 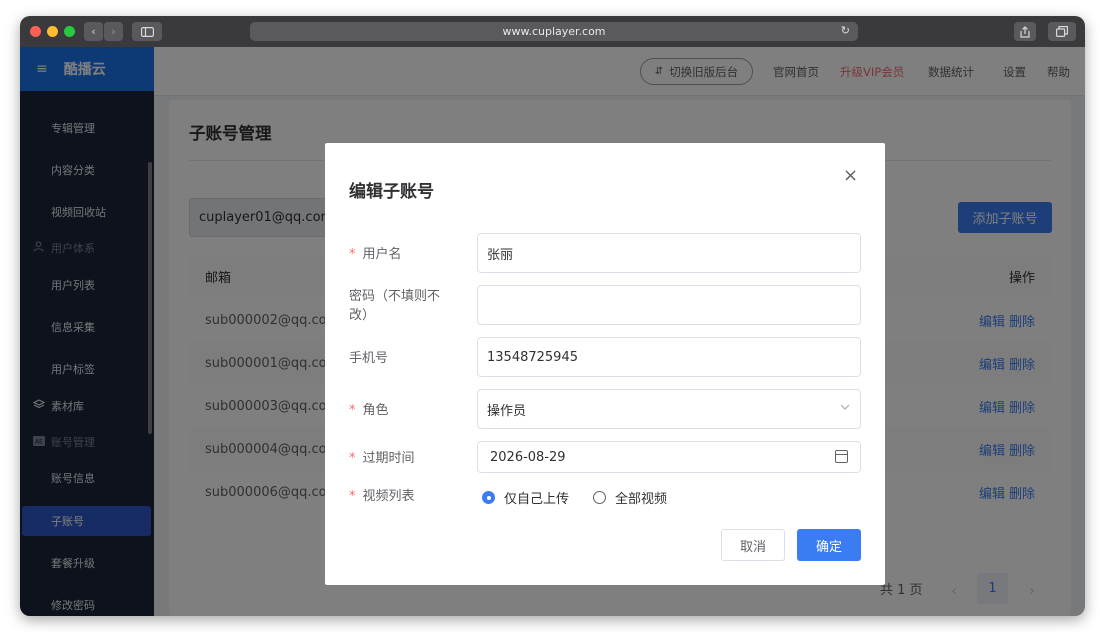 What do you see at coordinates (829, 545) in the screenshot?
I see `confirm-button: 确定` at bounding box center [829, 545].